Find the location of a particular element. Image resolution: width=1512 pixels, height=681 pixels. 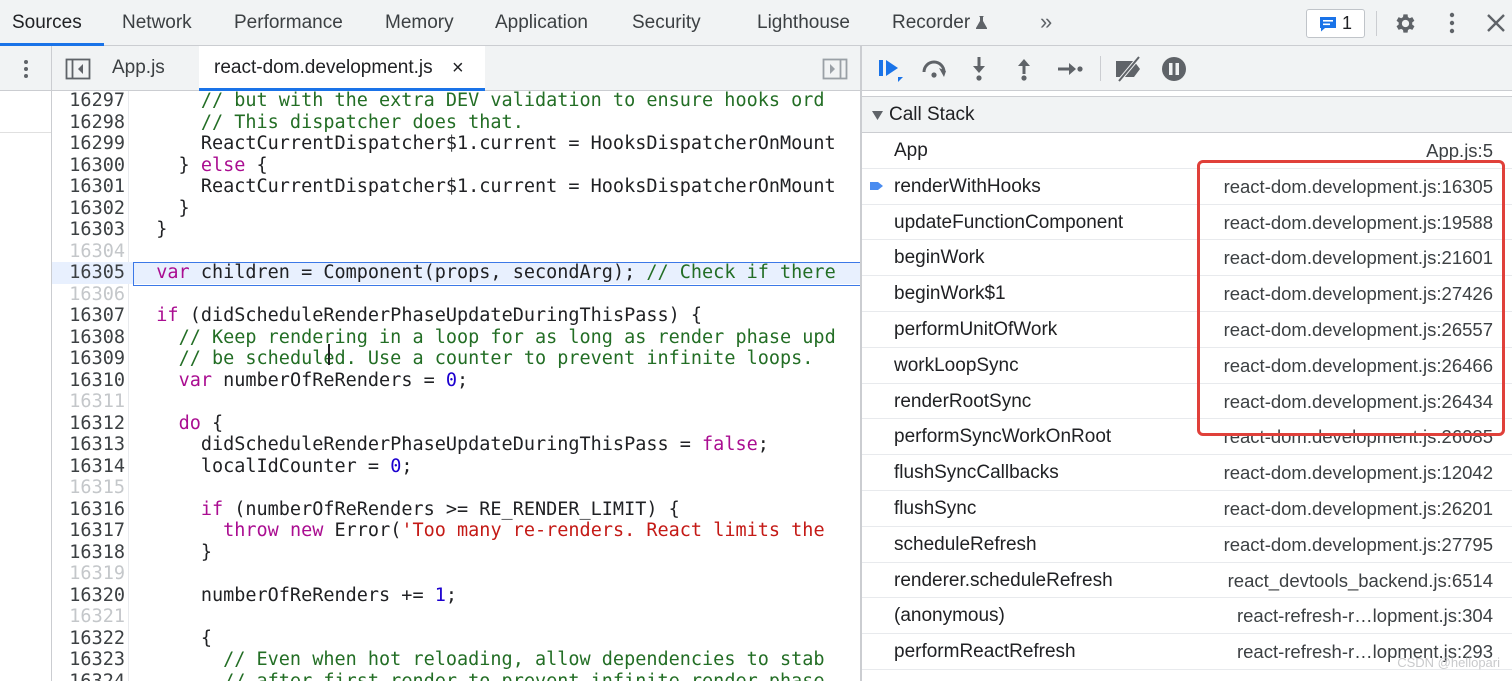

pause-on-exceptions-icon is located at coordinates (1174, 69).